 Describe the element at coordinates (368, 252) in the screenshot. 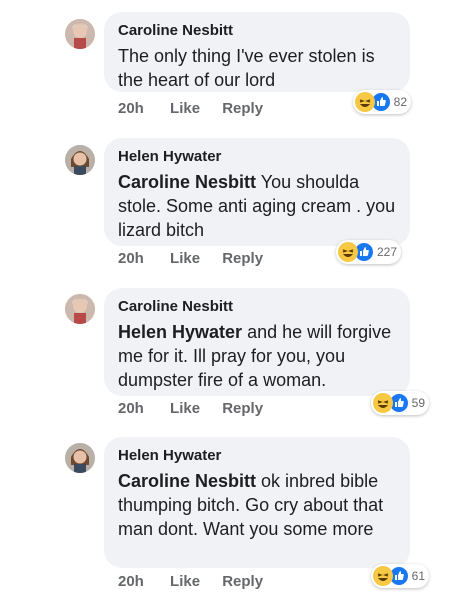

I see `reaction-summary: 227` at that location.